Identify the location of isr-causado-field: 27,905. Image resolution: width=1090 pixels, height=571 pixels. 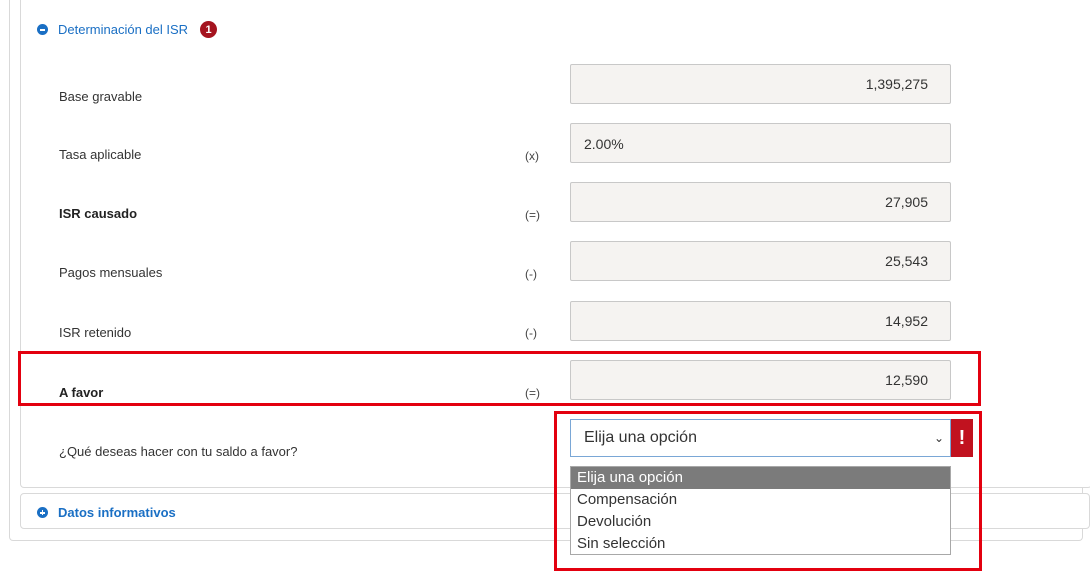
(760, 202).